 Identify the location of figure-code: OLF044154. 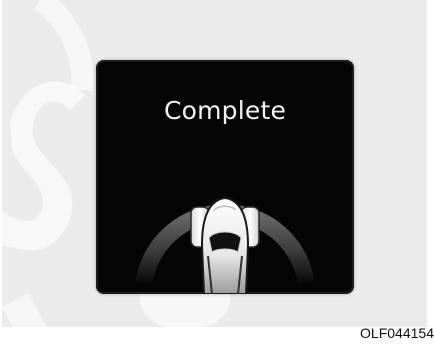
(397, 333).